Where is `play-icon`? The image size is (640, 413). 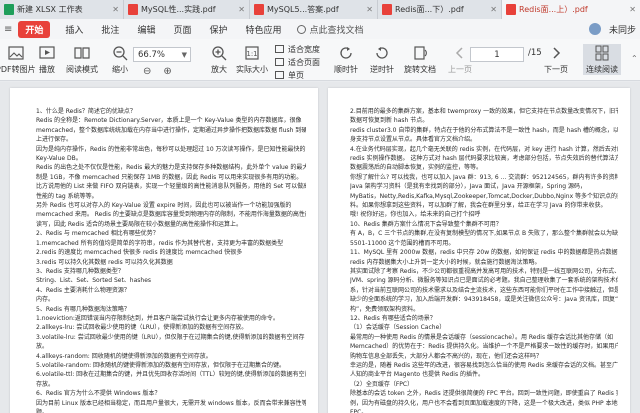
play-icon is located at coordinates (47, 53).